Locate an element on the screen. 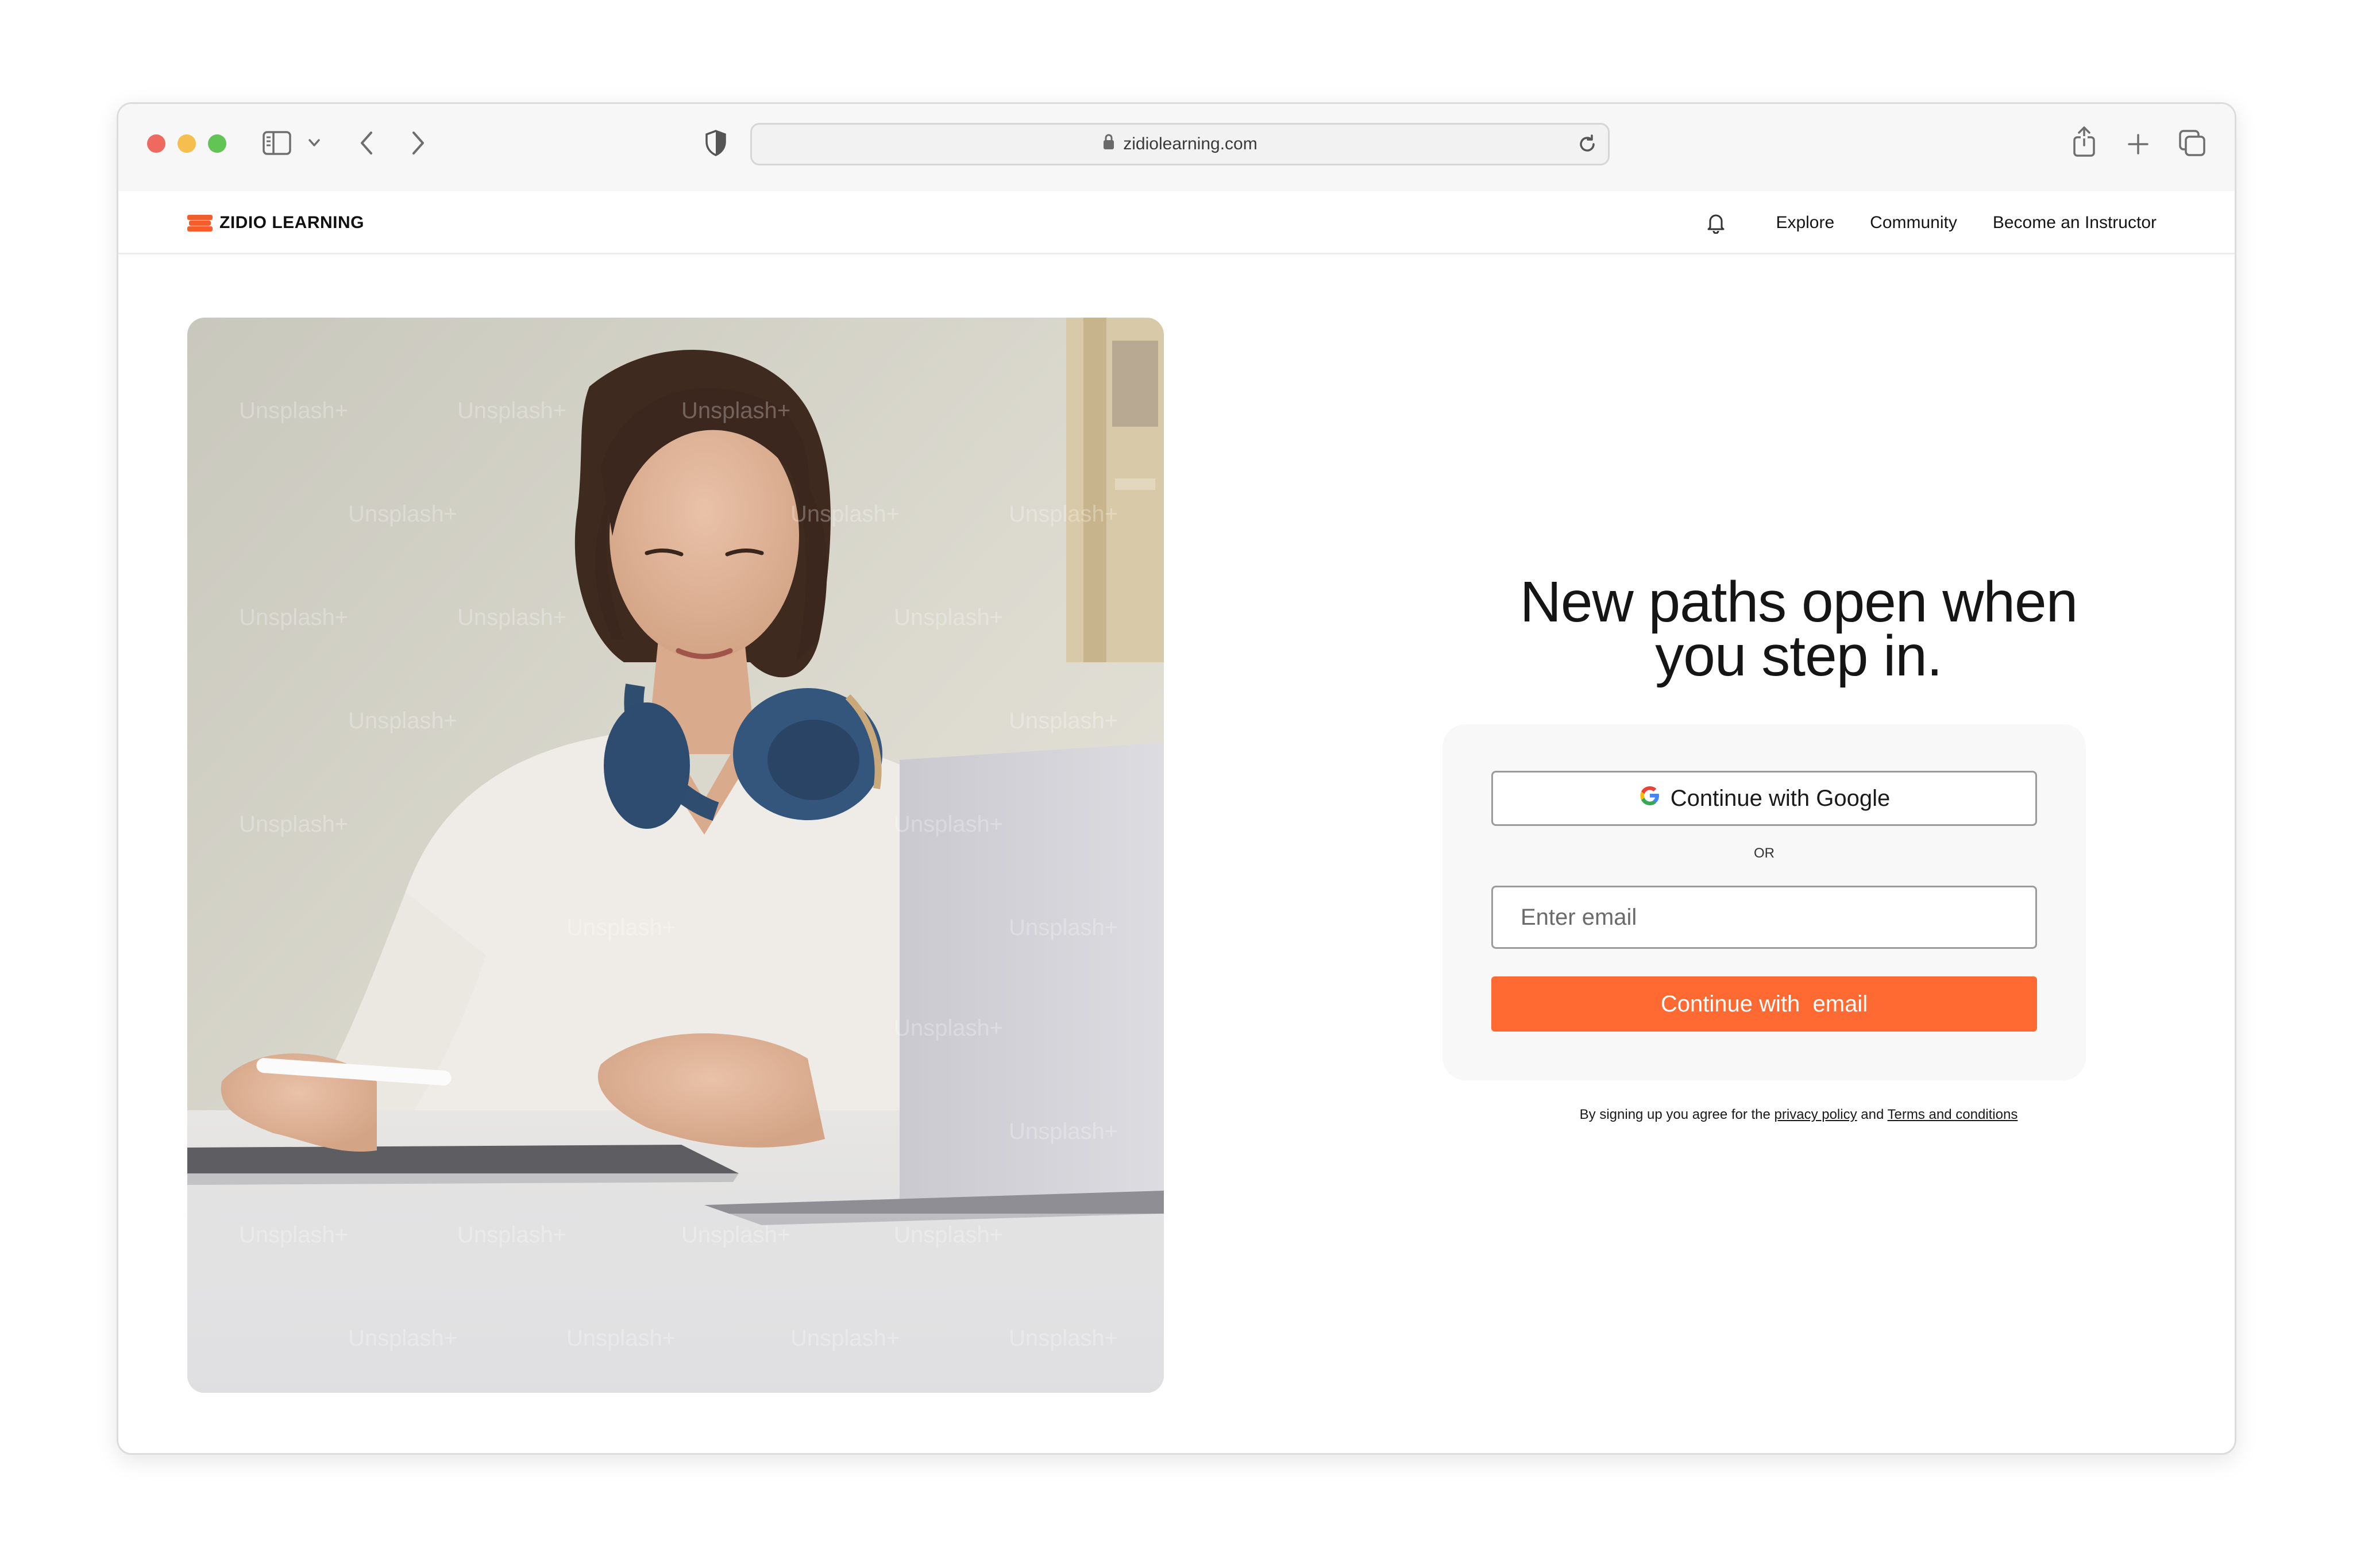 The height and width of the screenshot is (1568, 2353). tabs-icon is located at coordinates (2192, 143).